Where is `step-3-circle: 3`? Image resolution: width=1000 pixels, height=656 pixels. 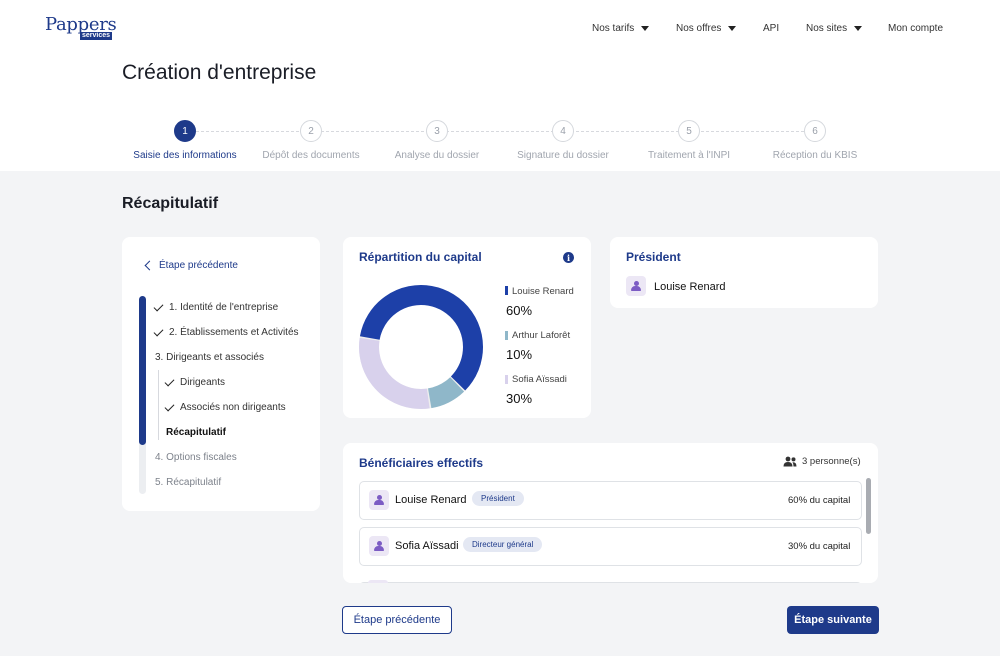
step-3-circle: 3 is located at coordinates (437, 131).